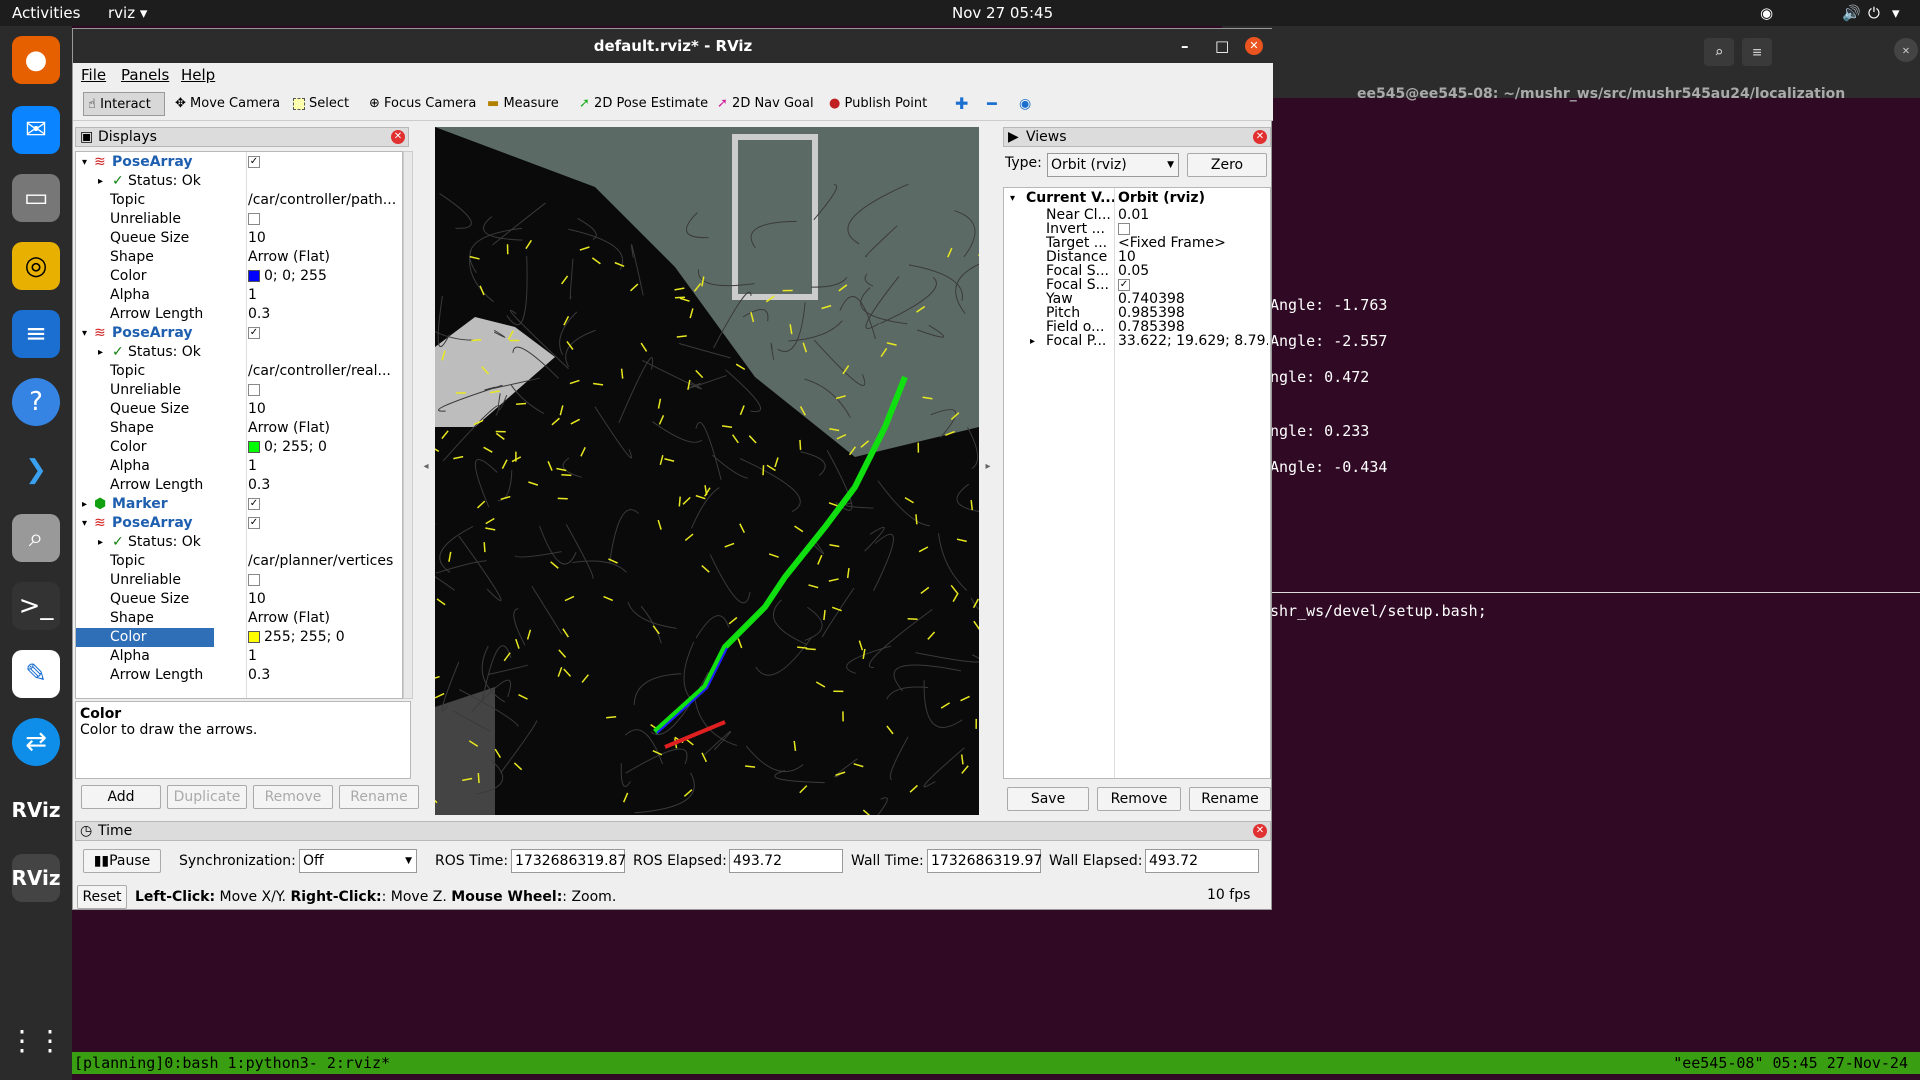  Describe the element at coordinates (102, 897) in the screenshot. I see `reset-button: Reset` at that location.